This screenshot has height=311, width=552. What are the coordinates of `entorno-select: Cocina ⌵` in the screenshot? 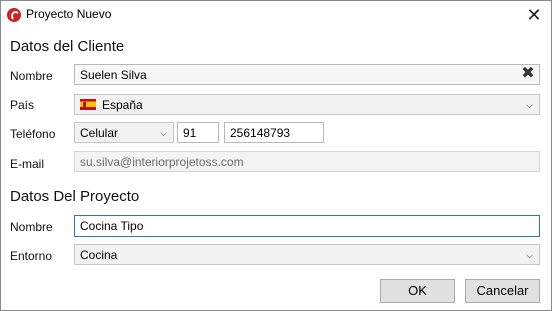 It's located at (307, 254).